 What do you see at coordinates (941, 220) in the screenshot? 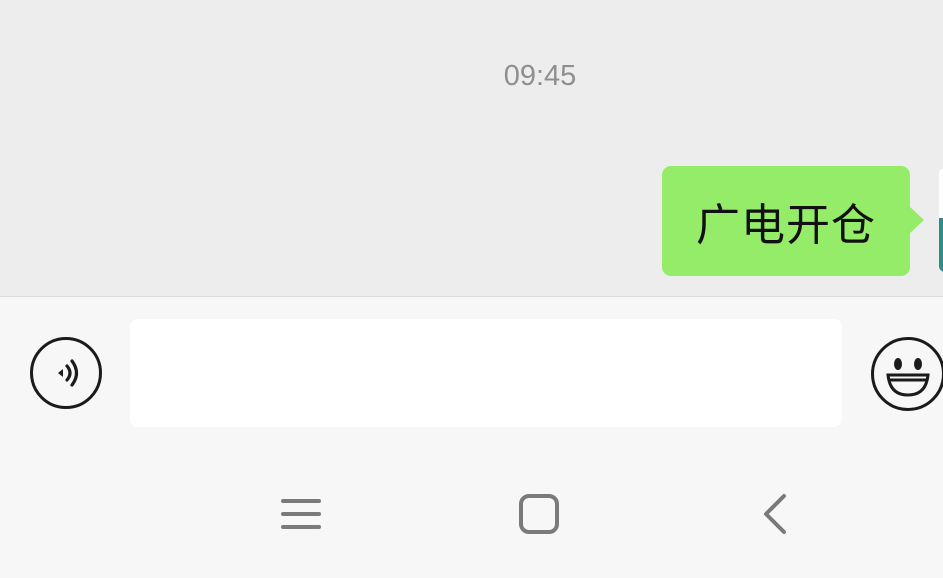
I see `avatar` at bounding box center [941, 220].